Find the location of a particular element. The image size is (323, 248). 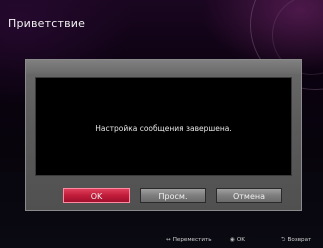

hint-back: ⮌ Возврат is located at coordinates (296, 240).